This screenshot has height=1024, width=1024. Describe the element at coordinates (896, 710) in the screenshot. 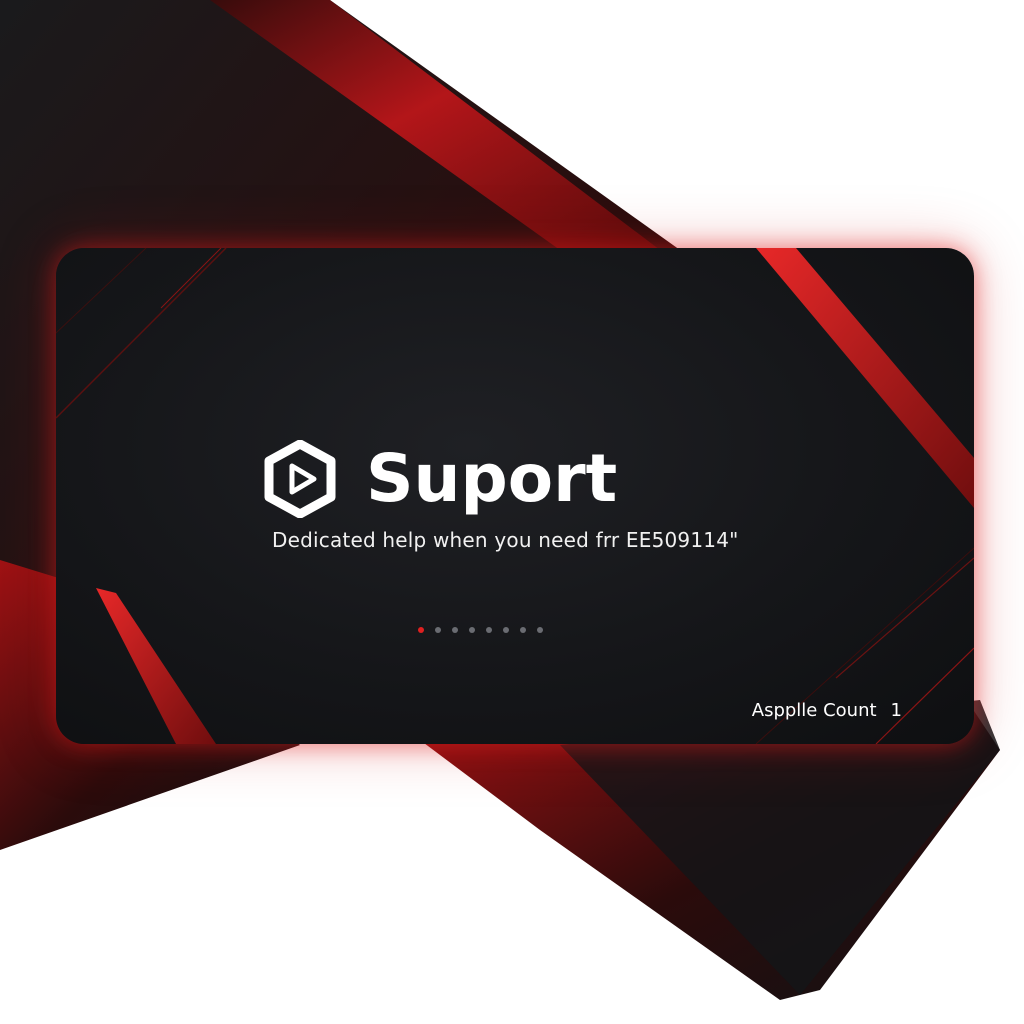

I see `footer-count-value: 1` at that location.